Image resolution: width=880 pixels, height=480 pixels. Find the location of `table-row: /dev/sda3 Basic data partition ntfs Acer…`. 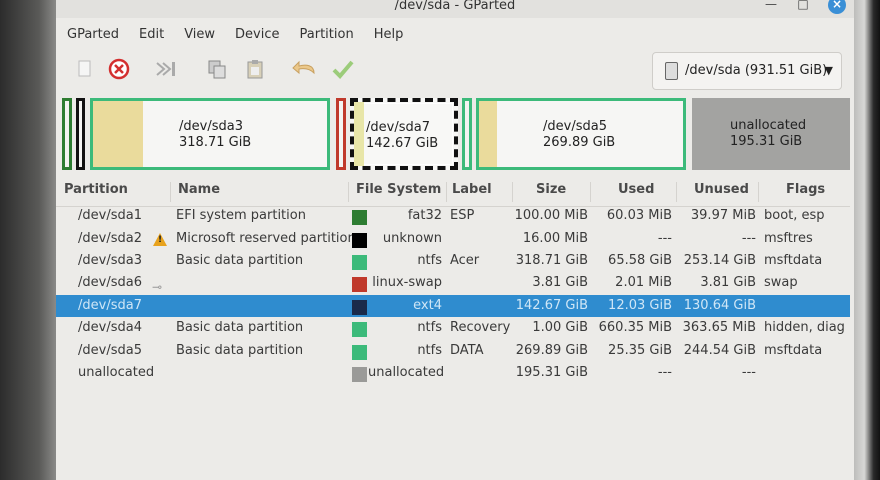

table-row: /dev/sda3 Basic data partition ntfs Acer… is located at coordinates (453, 261).